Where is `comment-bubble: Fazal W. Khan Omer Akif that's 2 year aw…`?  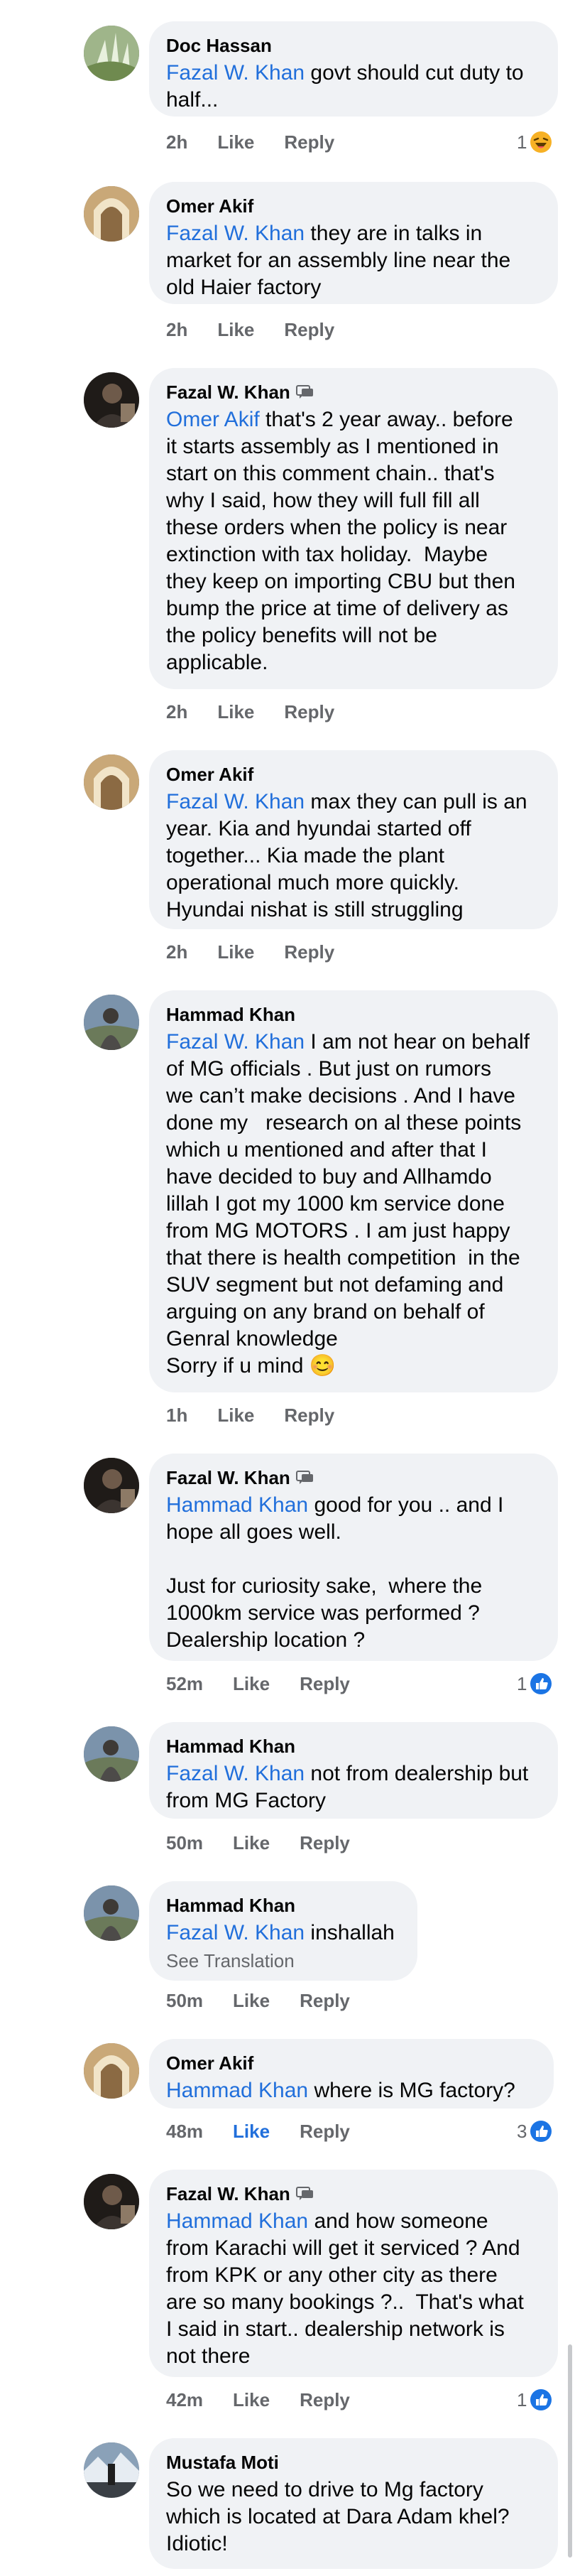
comment-bubble: Fazal W. Khan Omer Akif that's 2 year aw… is located at coordinates (353, 528).